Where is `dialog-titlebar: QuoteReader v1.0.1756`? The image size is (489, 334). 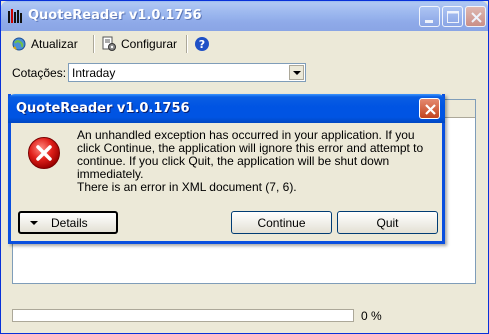 dialog-titlebar: QuoteReader v1.0.1756 is located at coordinates (226, 108).